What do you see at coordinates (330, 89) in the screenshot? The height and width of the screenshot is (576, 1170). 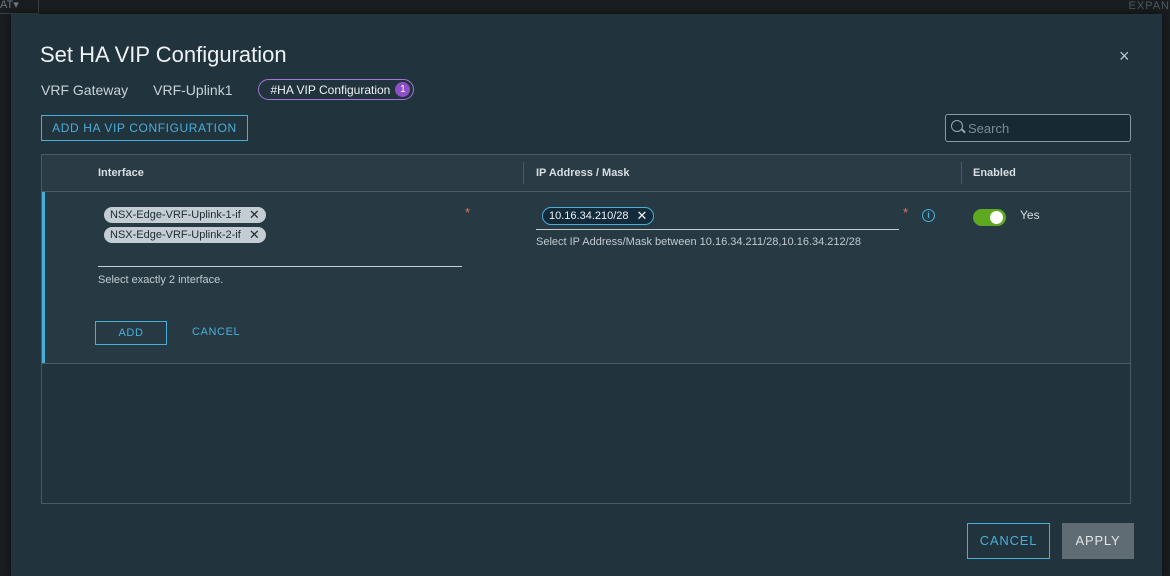 I see `breadcrumb-active-label: #HA VIP Configuration` at bounding box center [330, 89].